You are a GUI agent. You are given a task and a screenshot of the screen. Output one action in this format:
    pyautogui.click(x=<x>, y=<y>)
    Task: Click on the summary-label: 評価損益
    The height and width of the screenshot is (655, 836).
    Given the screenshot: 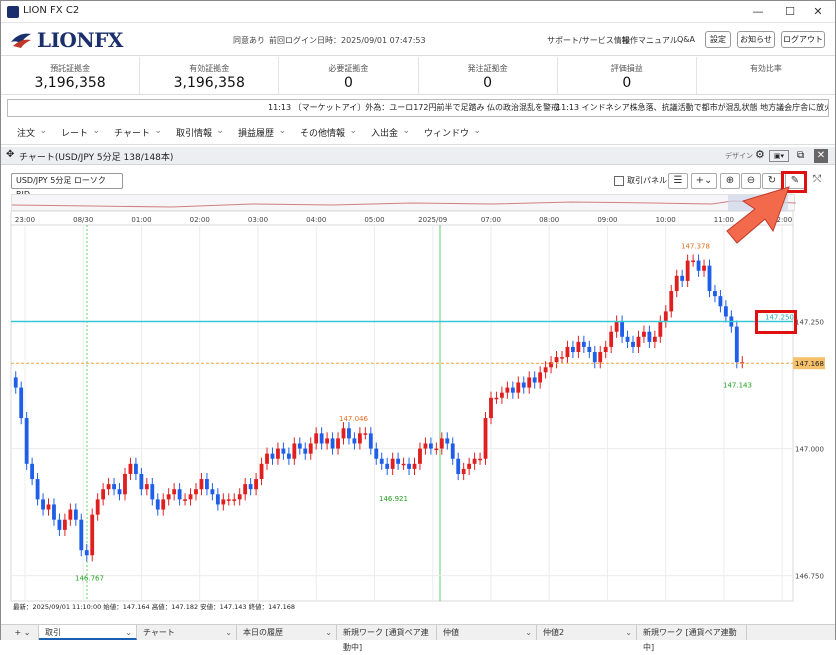 What is the action you would take?
    pyautogui.click(x=626, y=68)
    